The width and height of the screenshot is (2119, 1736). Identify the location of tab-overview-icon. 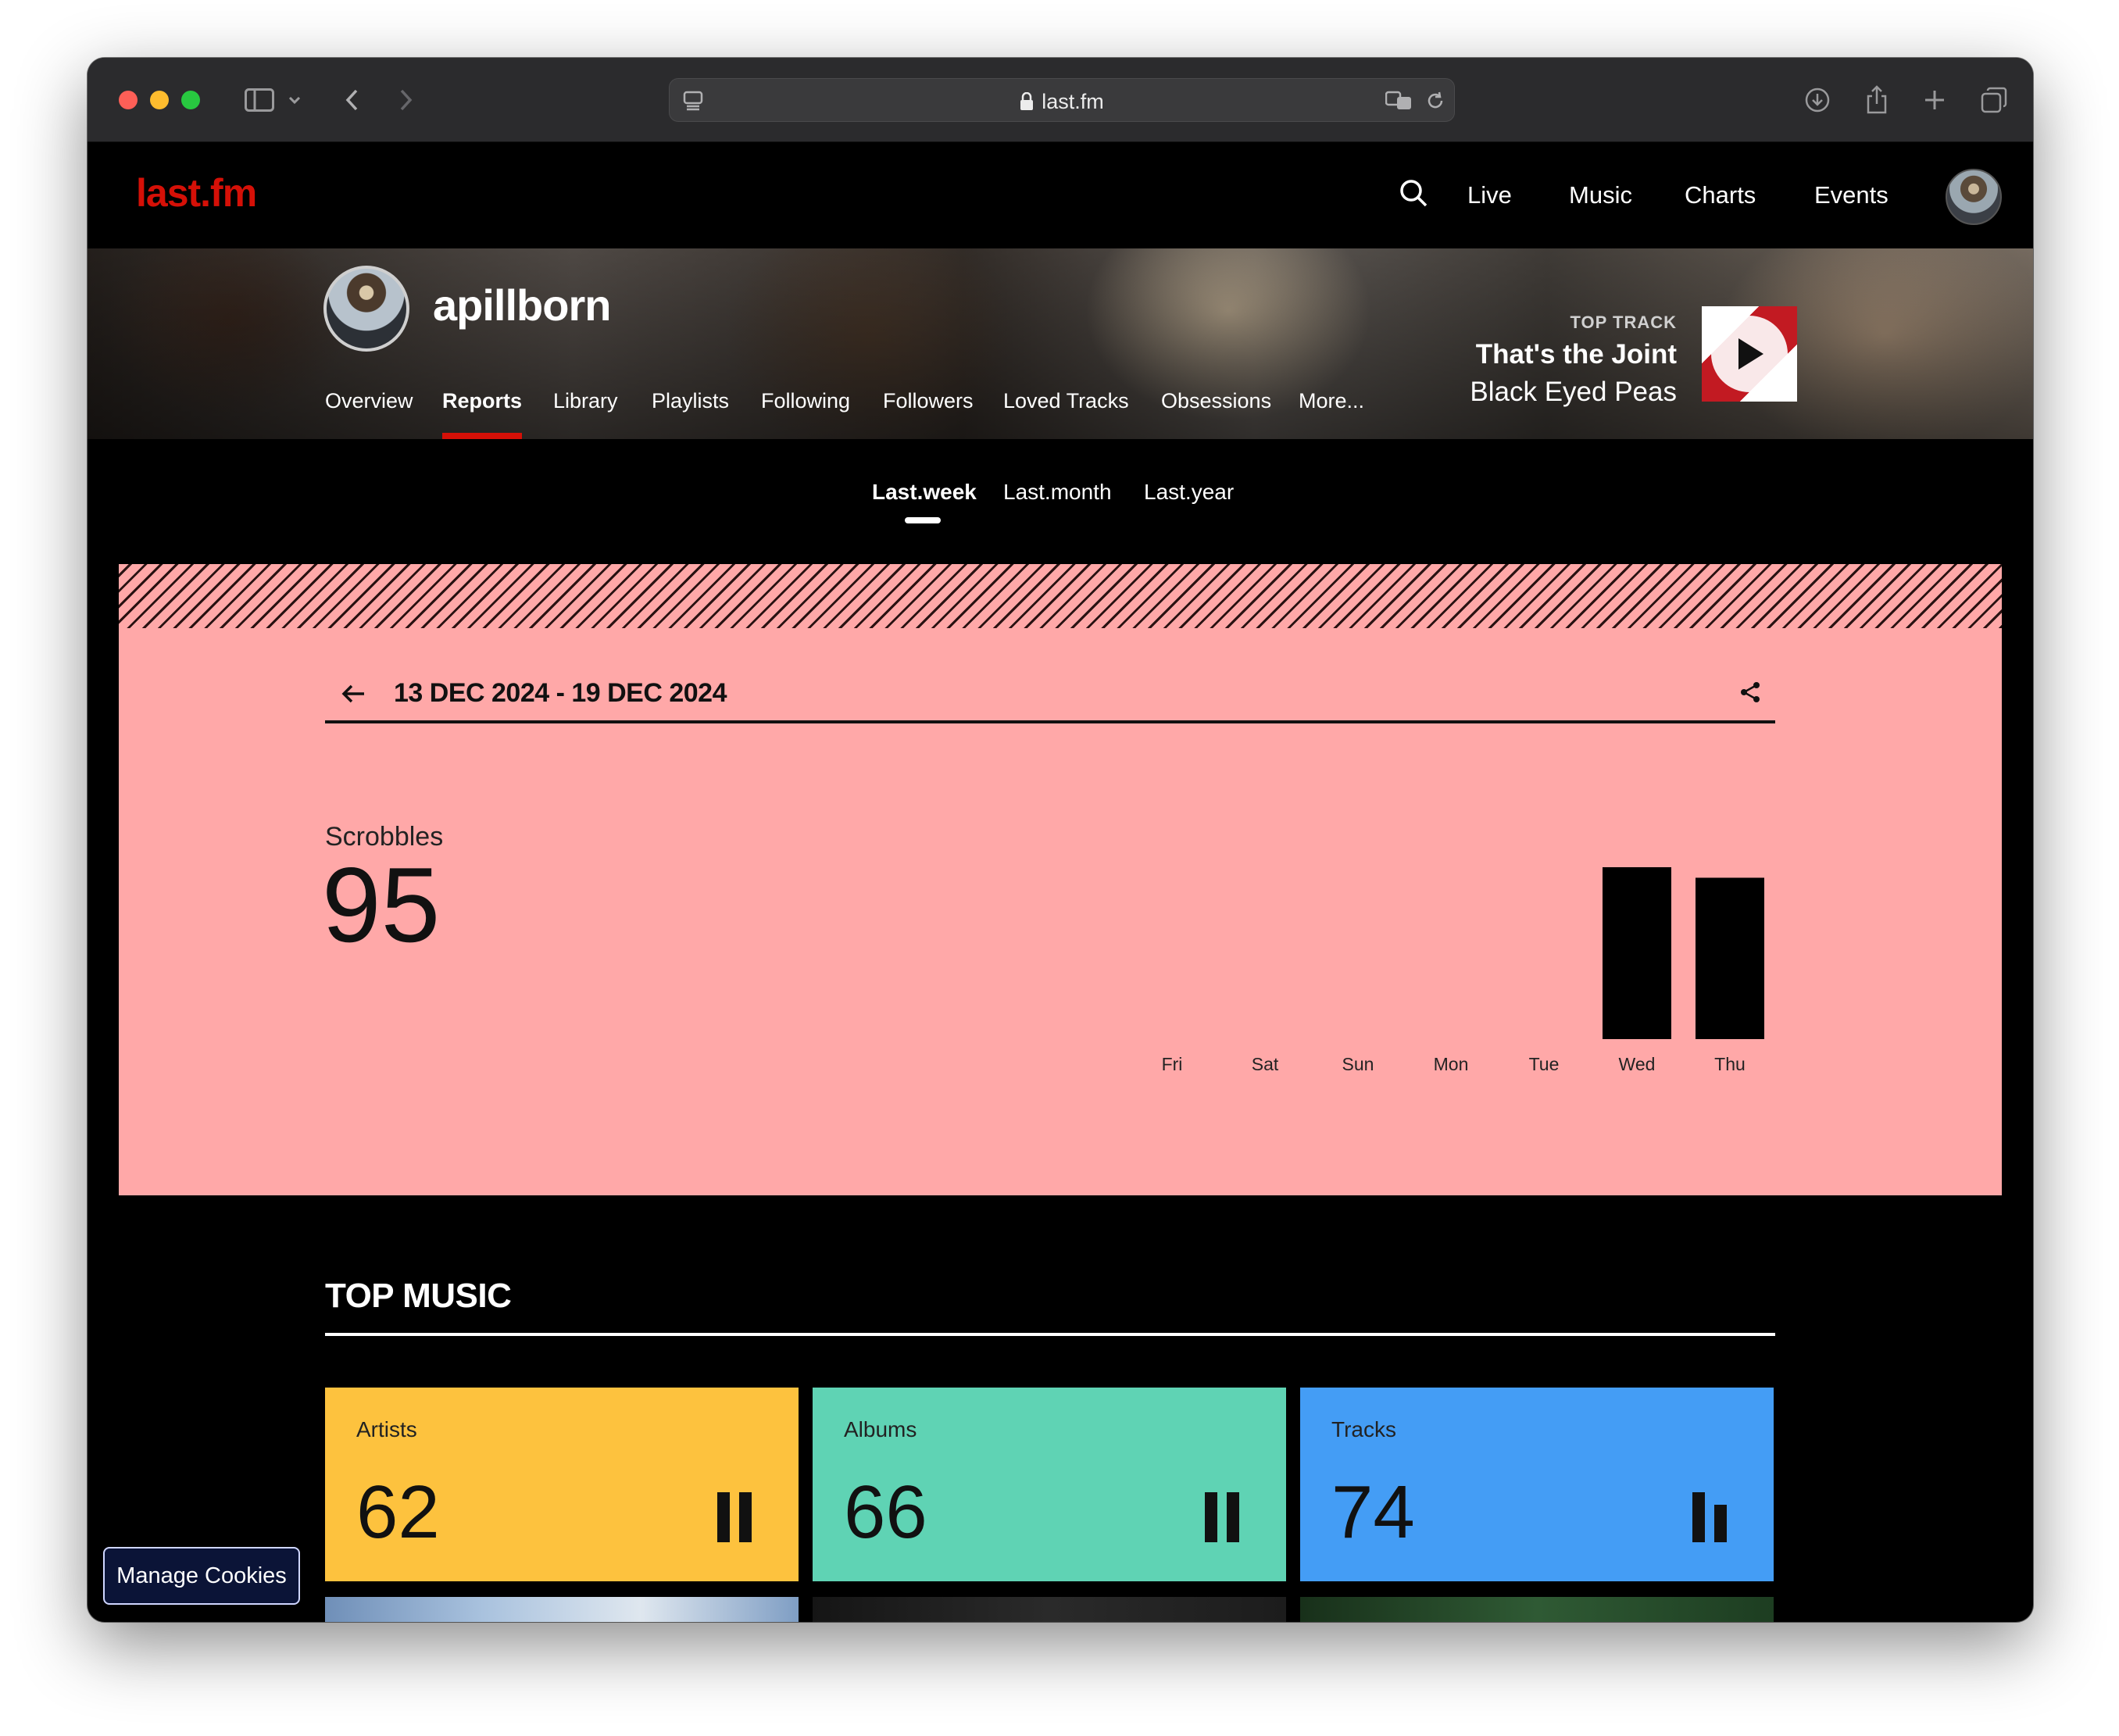
(1994, 100).